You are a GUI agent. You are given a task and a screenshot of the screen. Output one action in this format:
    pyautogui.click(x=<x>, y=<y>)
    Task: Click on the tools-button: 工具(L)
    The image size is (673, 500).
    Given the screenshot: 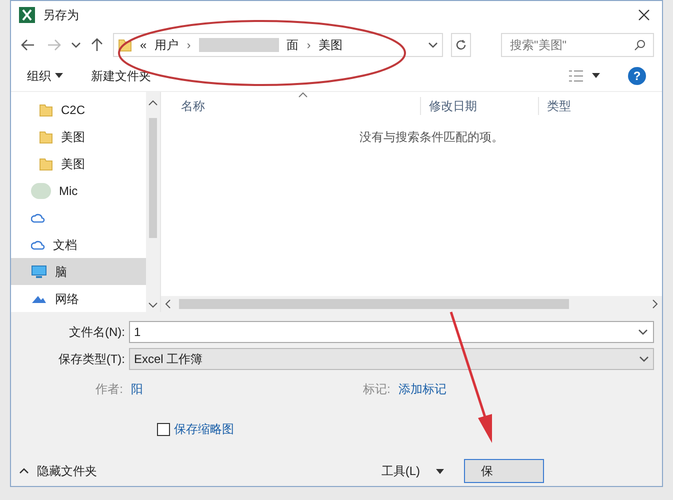 What is the action you would take?
    pyautogui.click(x=412, y=471)
    